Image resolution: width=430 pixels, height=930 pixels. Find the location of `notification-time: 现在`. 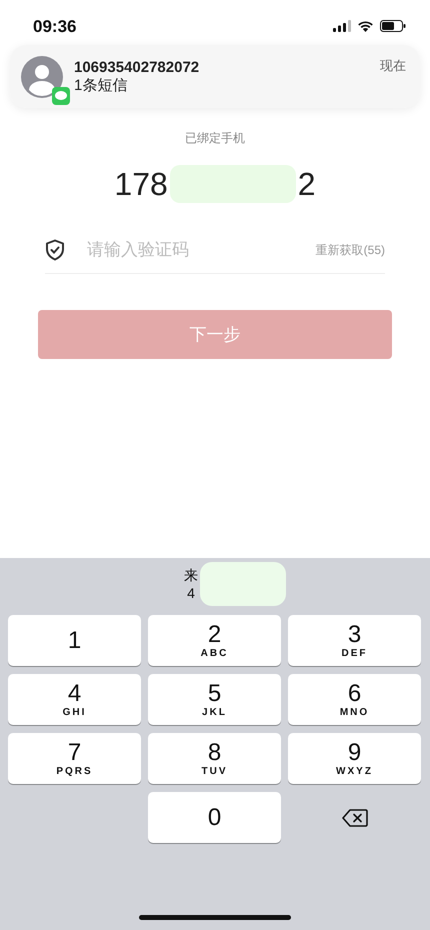

notification-time: 现在 is located at coordinates (393, 66).